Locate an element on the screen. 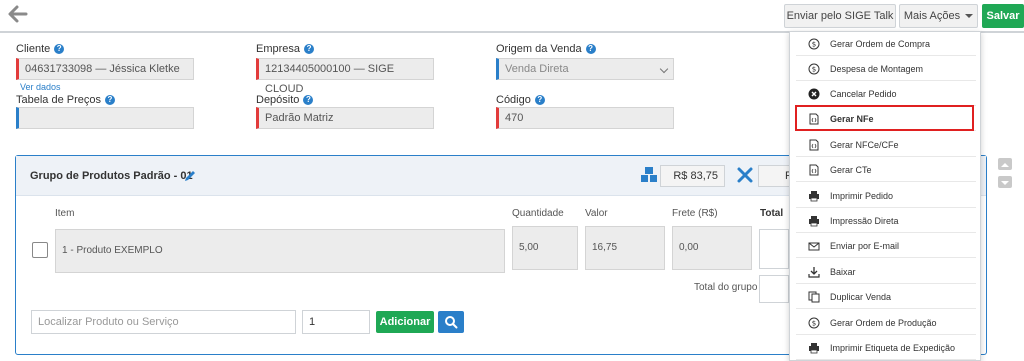 Image resolution: width=1024 pixels, height=361 pixels. save-button: Salvar is located at coordinates (1003, 16).